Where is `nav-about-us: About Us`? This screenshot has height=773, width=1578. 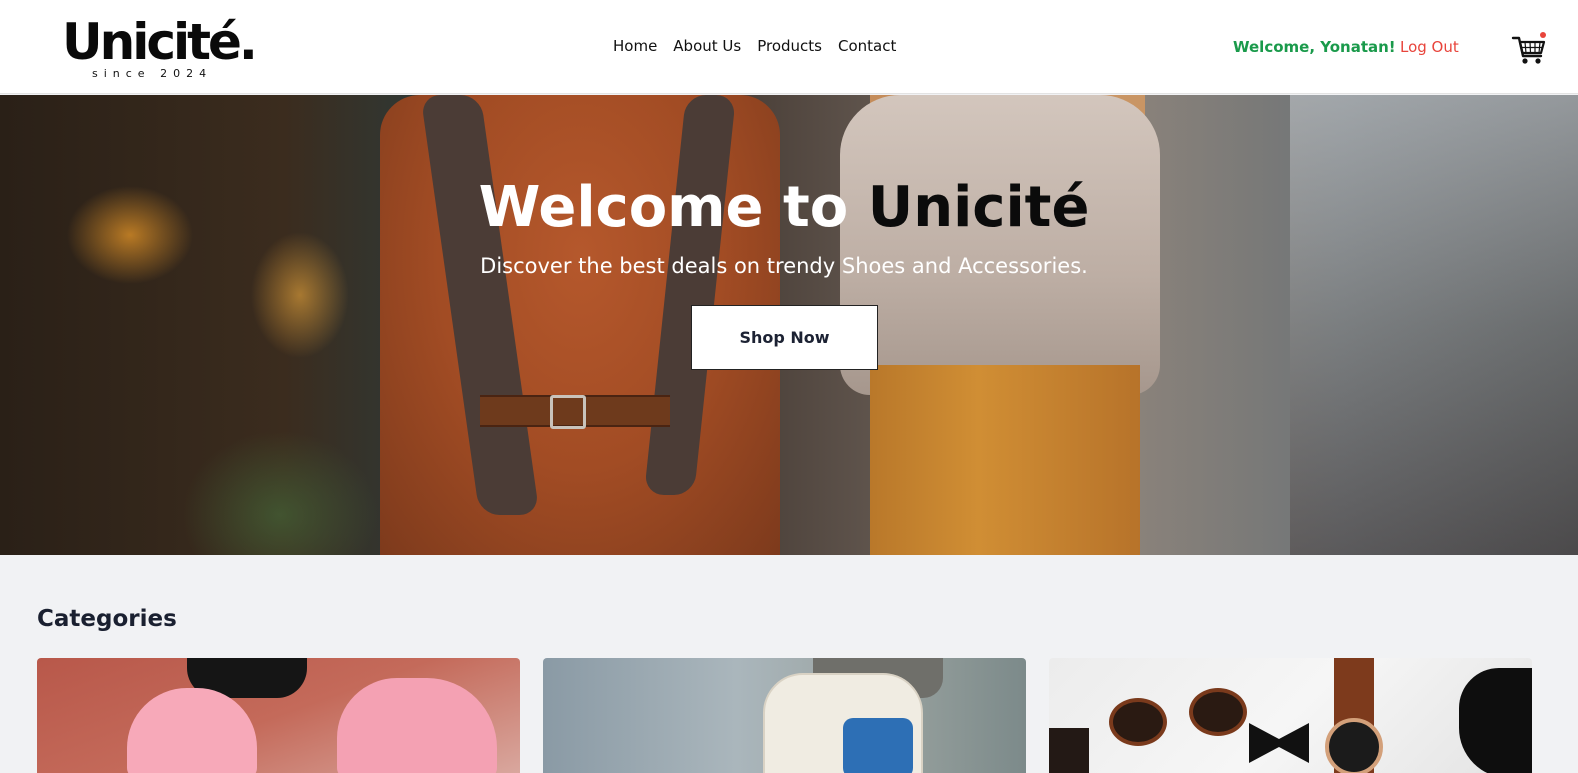 nav-about-us: About Us is located at coordinates (707, 46).